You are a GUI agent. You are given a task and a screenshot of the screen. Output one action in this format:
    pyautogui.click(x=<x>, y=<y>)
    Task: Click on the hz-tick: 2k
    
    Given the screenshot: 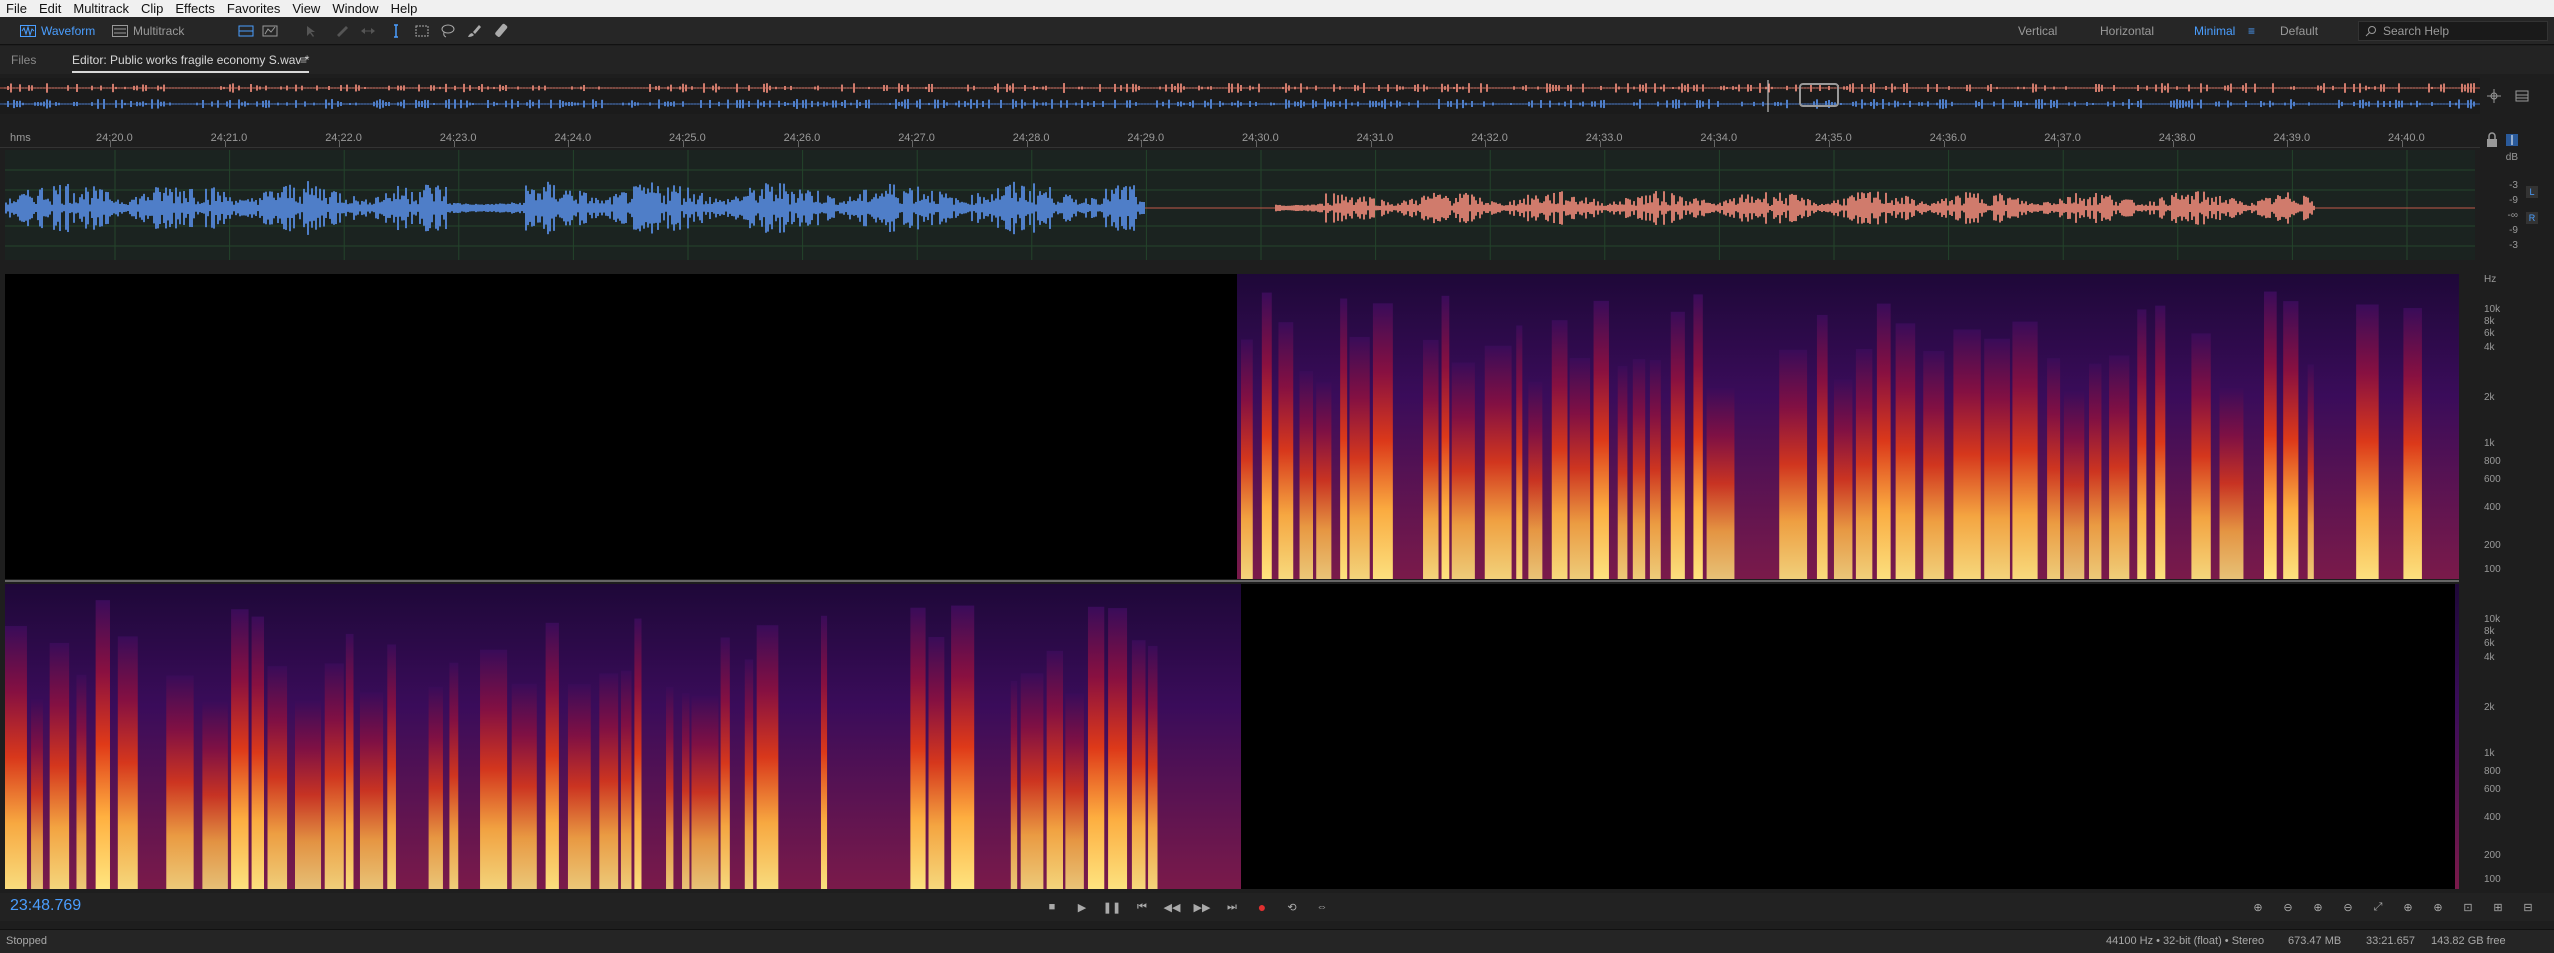 What is the action you would take?
    pyautogui.click(x=2489, y=707)
    